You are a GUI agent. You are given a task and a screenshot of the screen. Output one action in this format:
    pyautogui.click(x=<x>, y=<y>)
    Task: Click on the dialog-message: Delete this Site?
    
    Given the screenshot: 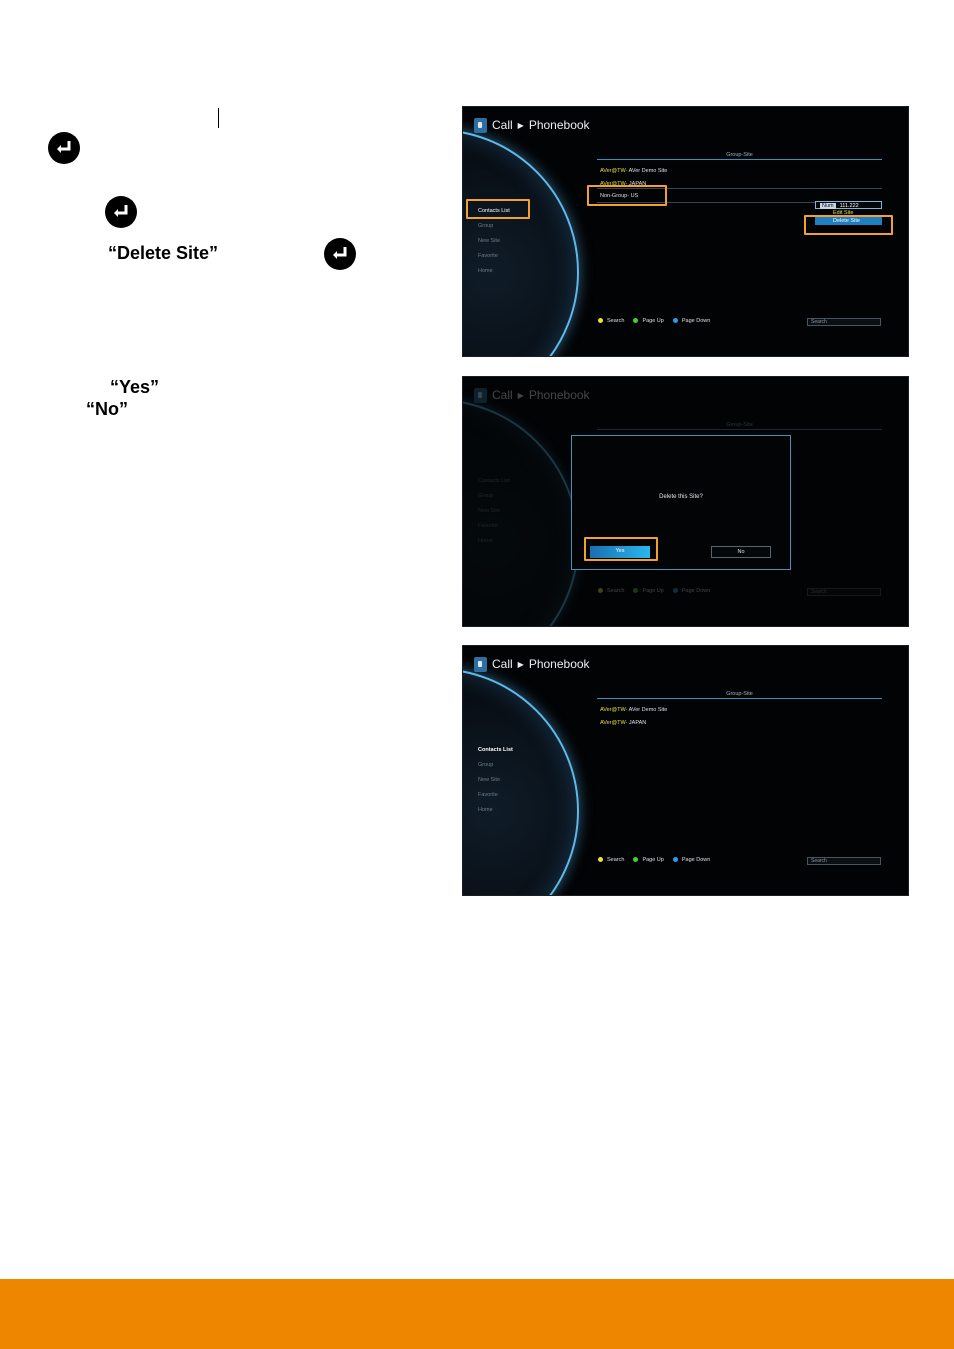 What is the action you would take?
    pyautogui.click(x=681, y=497)
    